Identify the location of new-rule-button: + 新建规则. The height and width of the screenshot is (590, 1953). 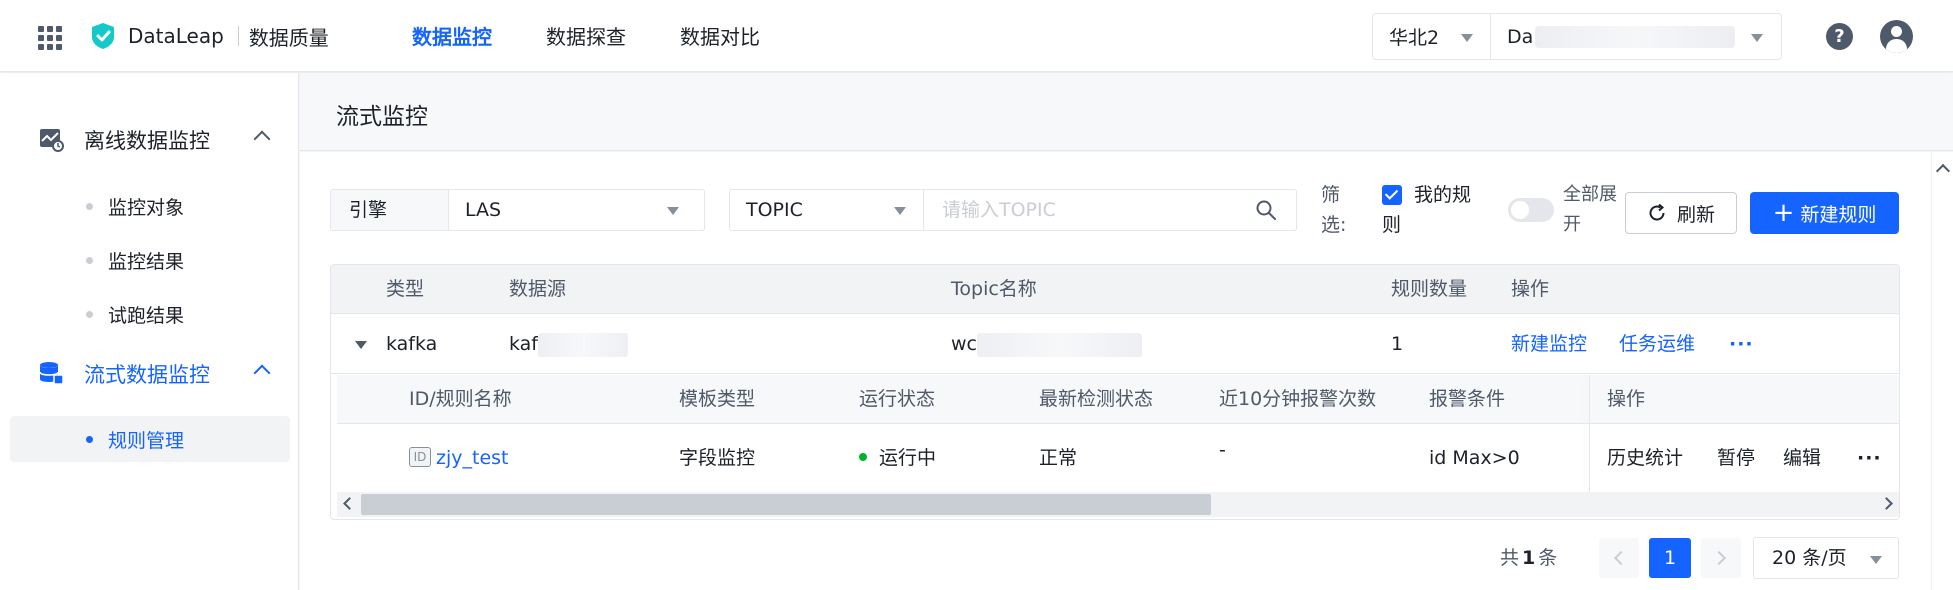
(1824, 213).